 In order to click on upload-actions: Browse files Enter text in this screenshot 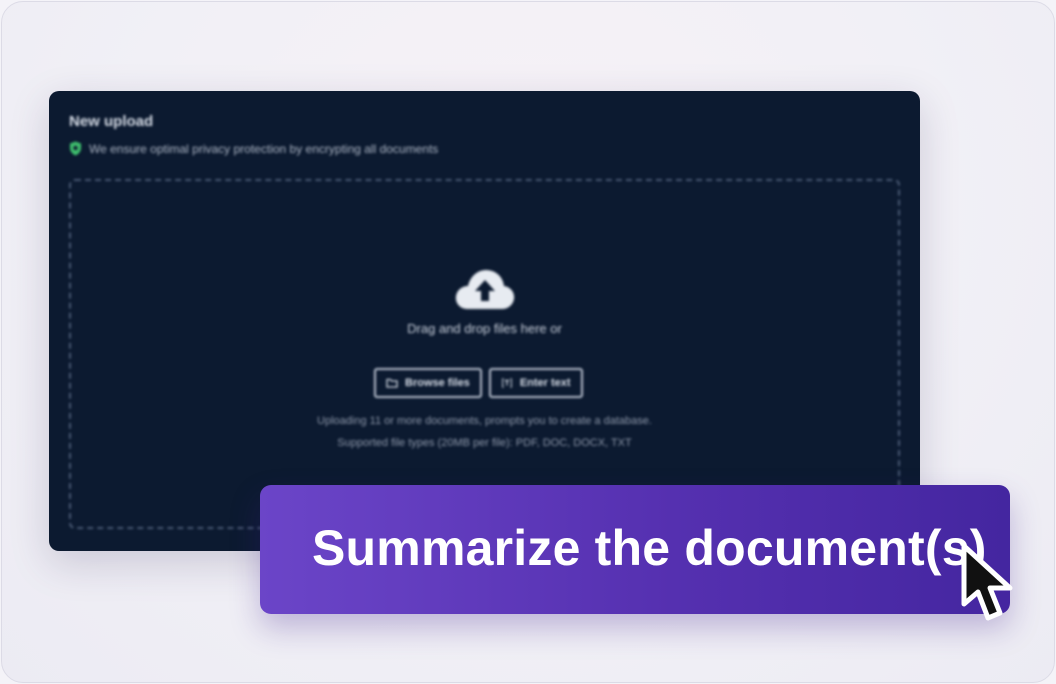, I will do `click(478, 383)`.